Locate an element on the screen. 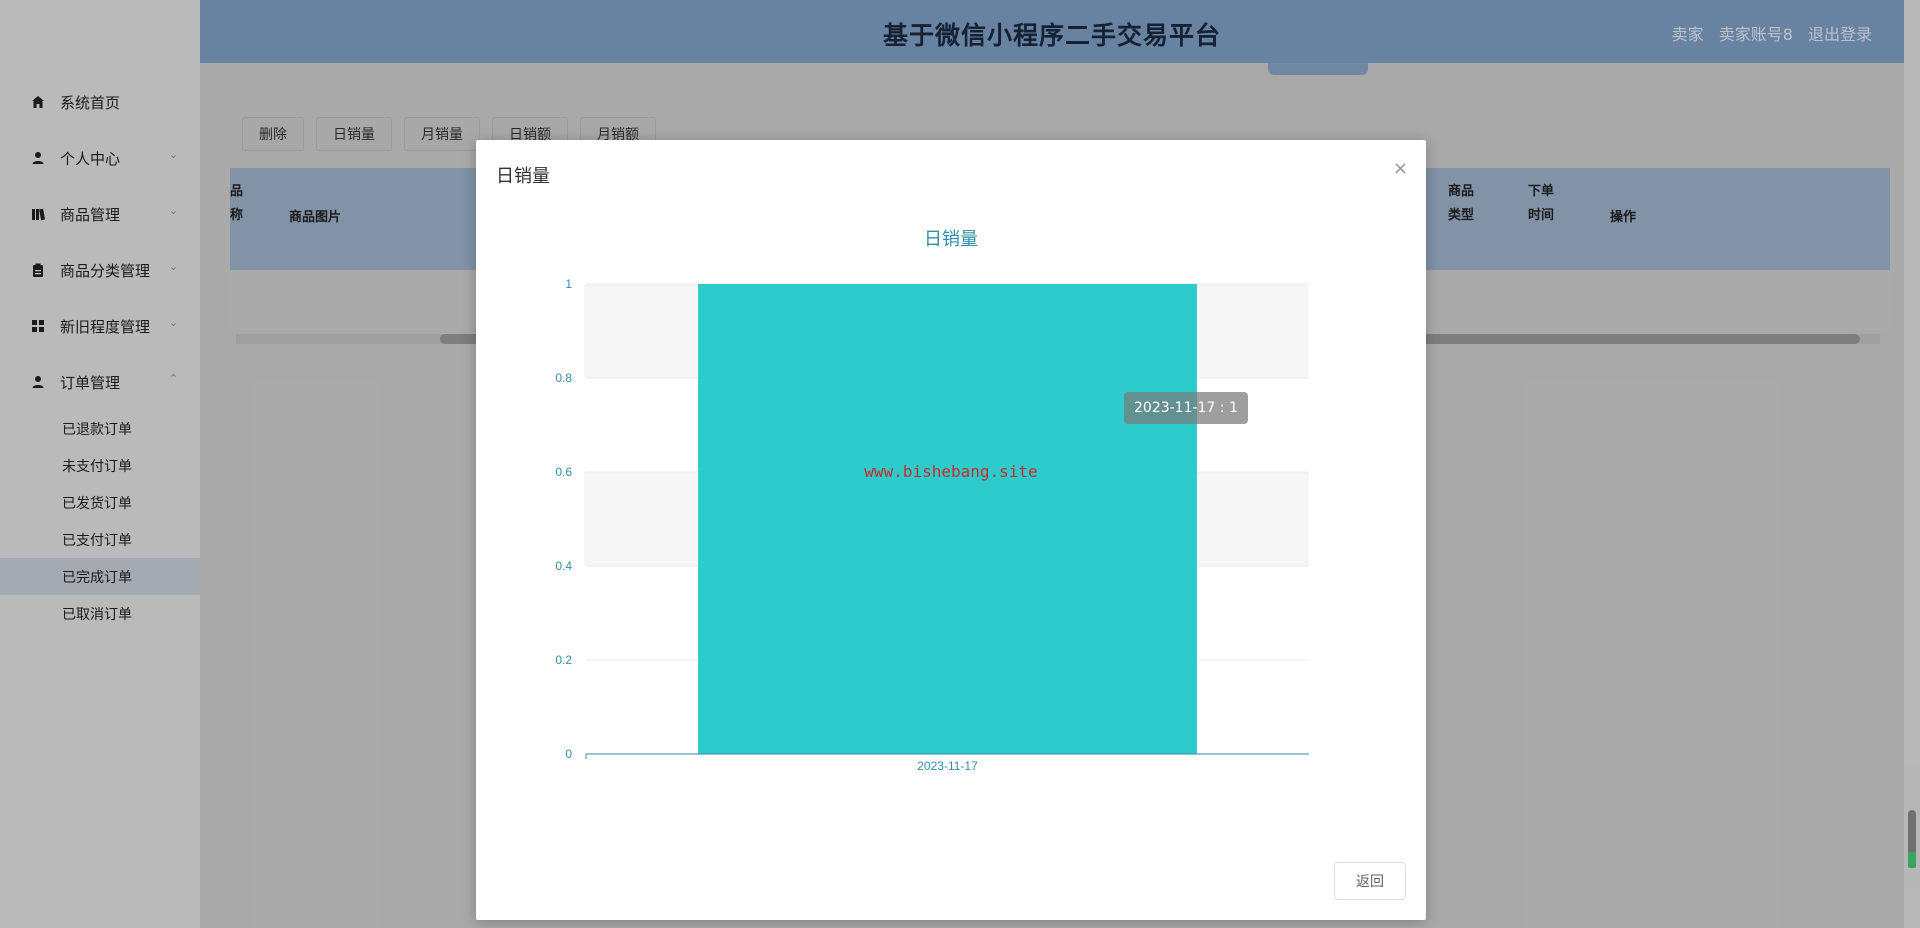  y-tick-label: 0.2 is located at coordinates (563, 660).